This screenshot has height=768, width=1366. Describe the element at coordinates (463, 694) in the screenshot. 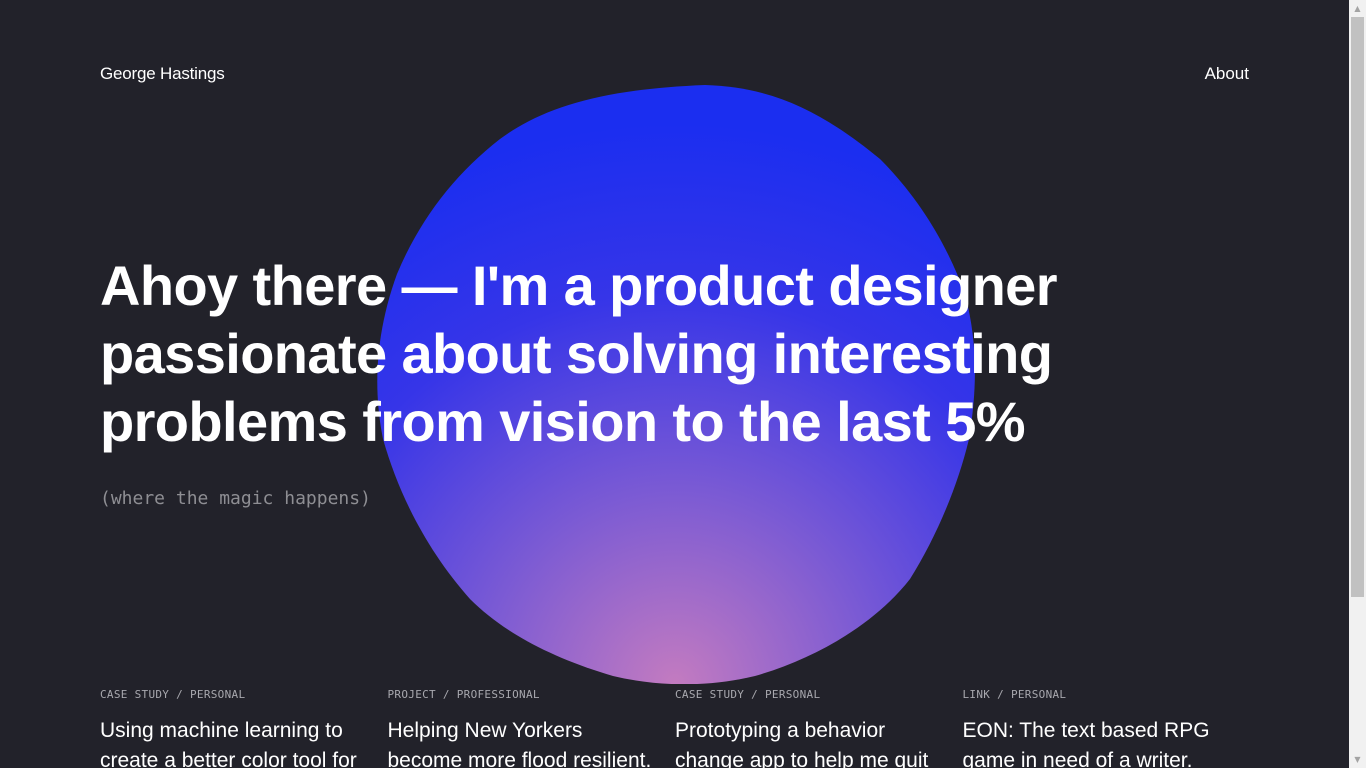

I see `project-card-meta: PROJECT / PROFESSIONAL` at that location.